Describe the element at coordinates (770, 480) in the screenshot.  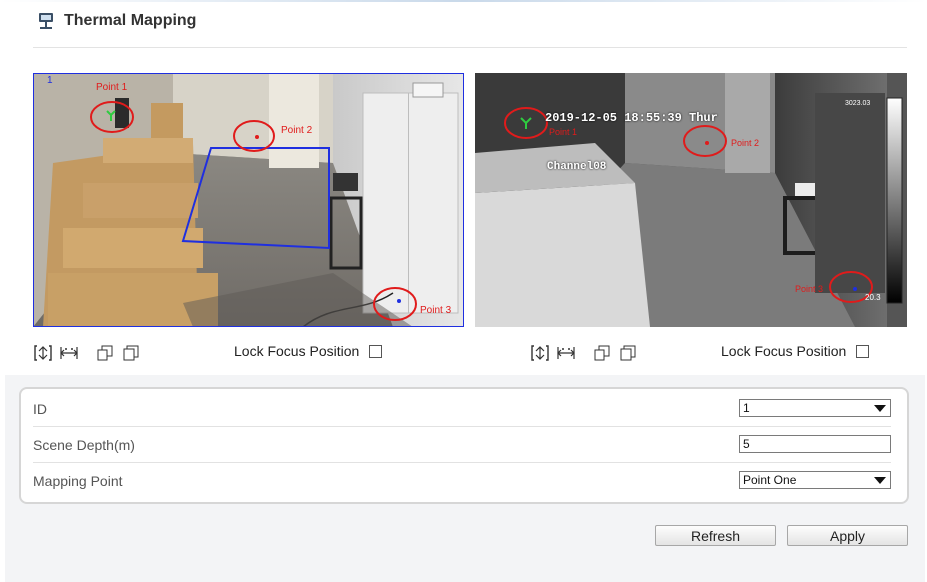
I see `mapping-point-value: Point One` at that location.